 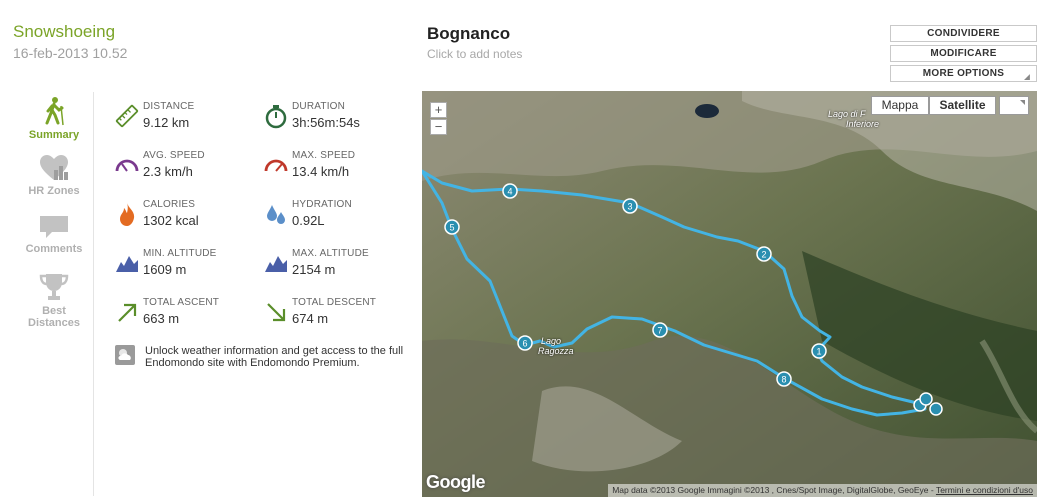 I want to click on more-options-label: MORE OPTIONS, so click(x=963, y=73).